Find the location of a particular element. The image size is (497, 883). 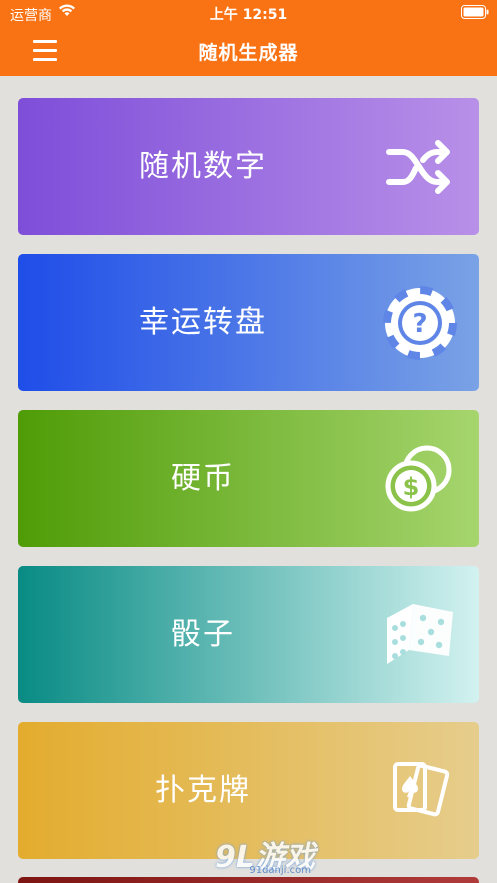

card-label: 扑克牌 is located at coordinates (203, 790).